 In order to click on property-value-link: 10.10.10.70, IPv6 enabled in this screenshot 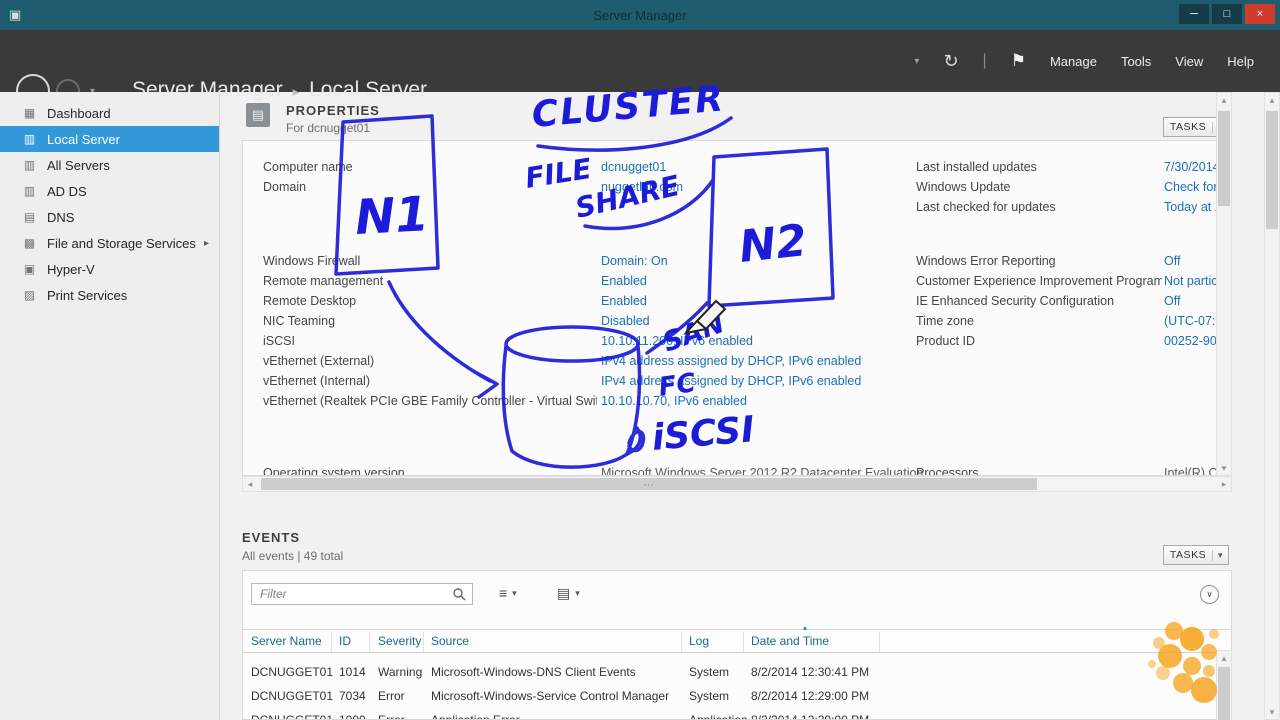, I will do `click(753, 401)`.